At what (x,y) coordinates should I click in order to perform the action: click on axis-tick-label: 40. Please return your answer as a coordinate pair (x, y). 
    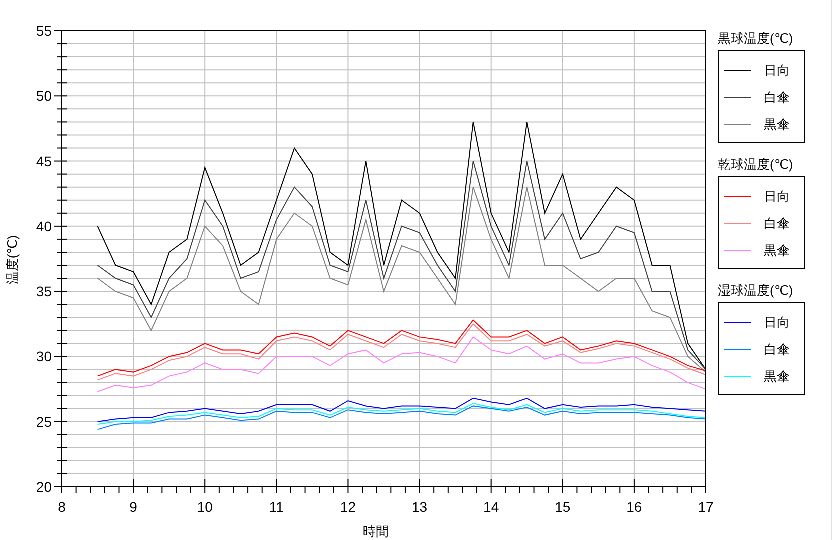
    Looking at the image, I should click on (44, 226).